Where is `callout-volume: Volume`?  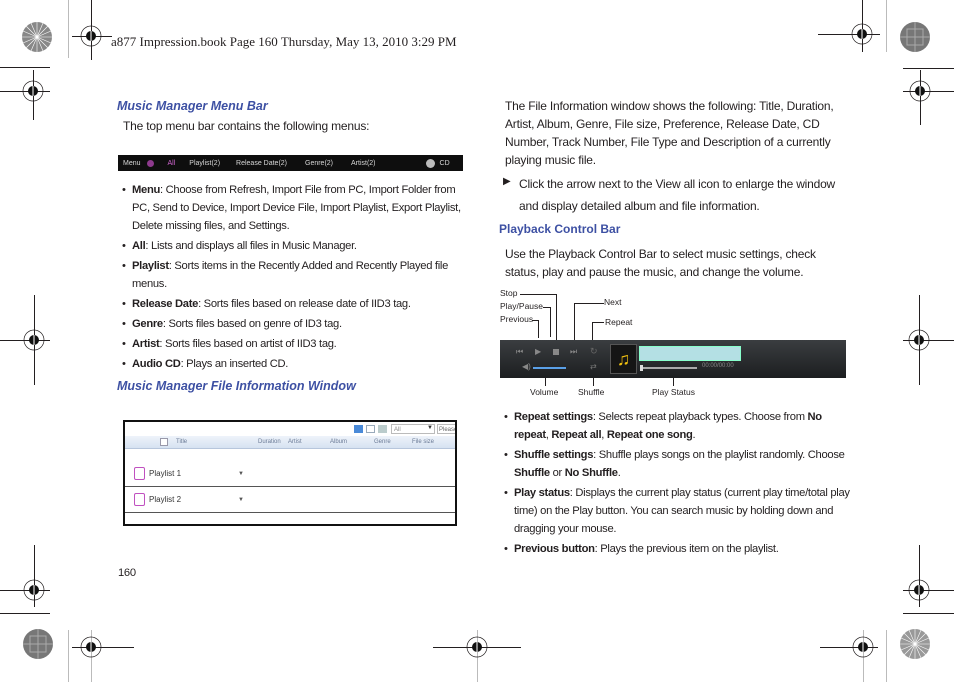
callout-volume: Volume is located at coordinates (544, 392).